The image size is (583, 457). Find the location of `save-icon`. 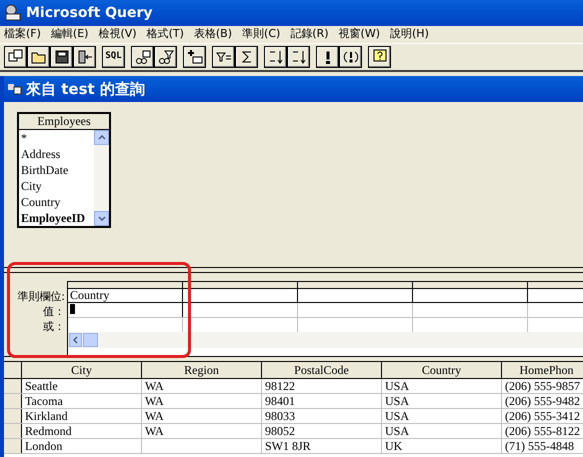

save-icon is located at coordinates (62, 57).